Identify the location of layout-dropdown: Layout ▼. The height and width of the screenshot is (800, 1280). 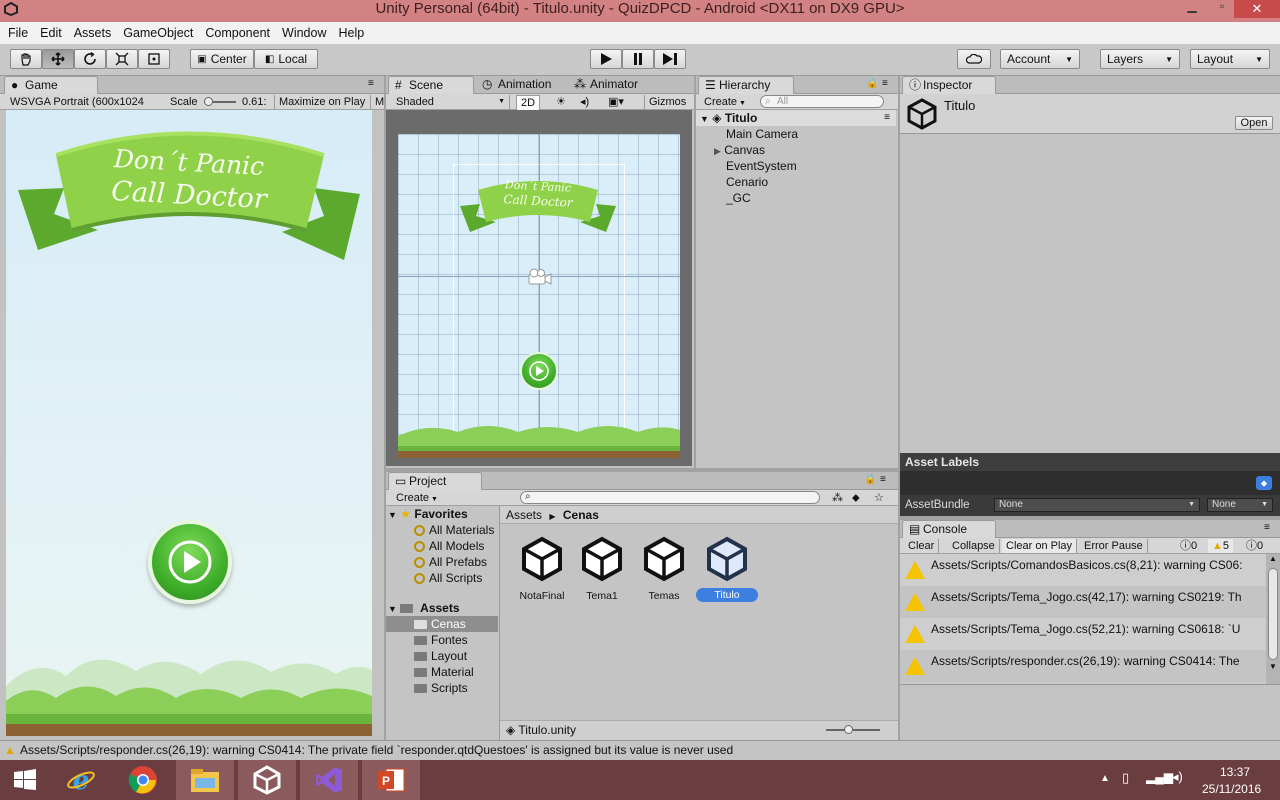
(1230, 59).